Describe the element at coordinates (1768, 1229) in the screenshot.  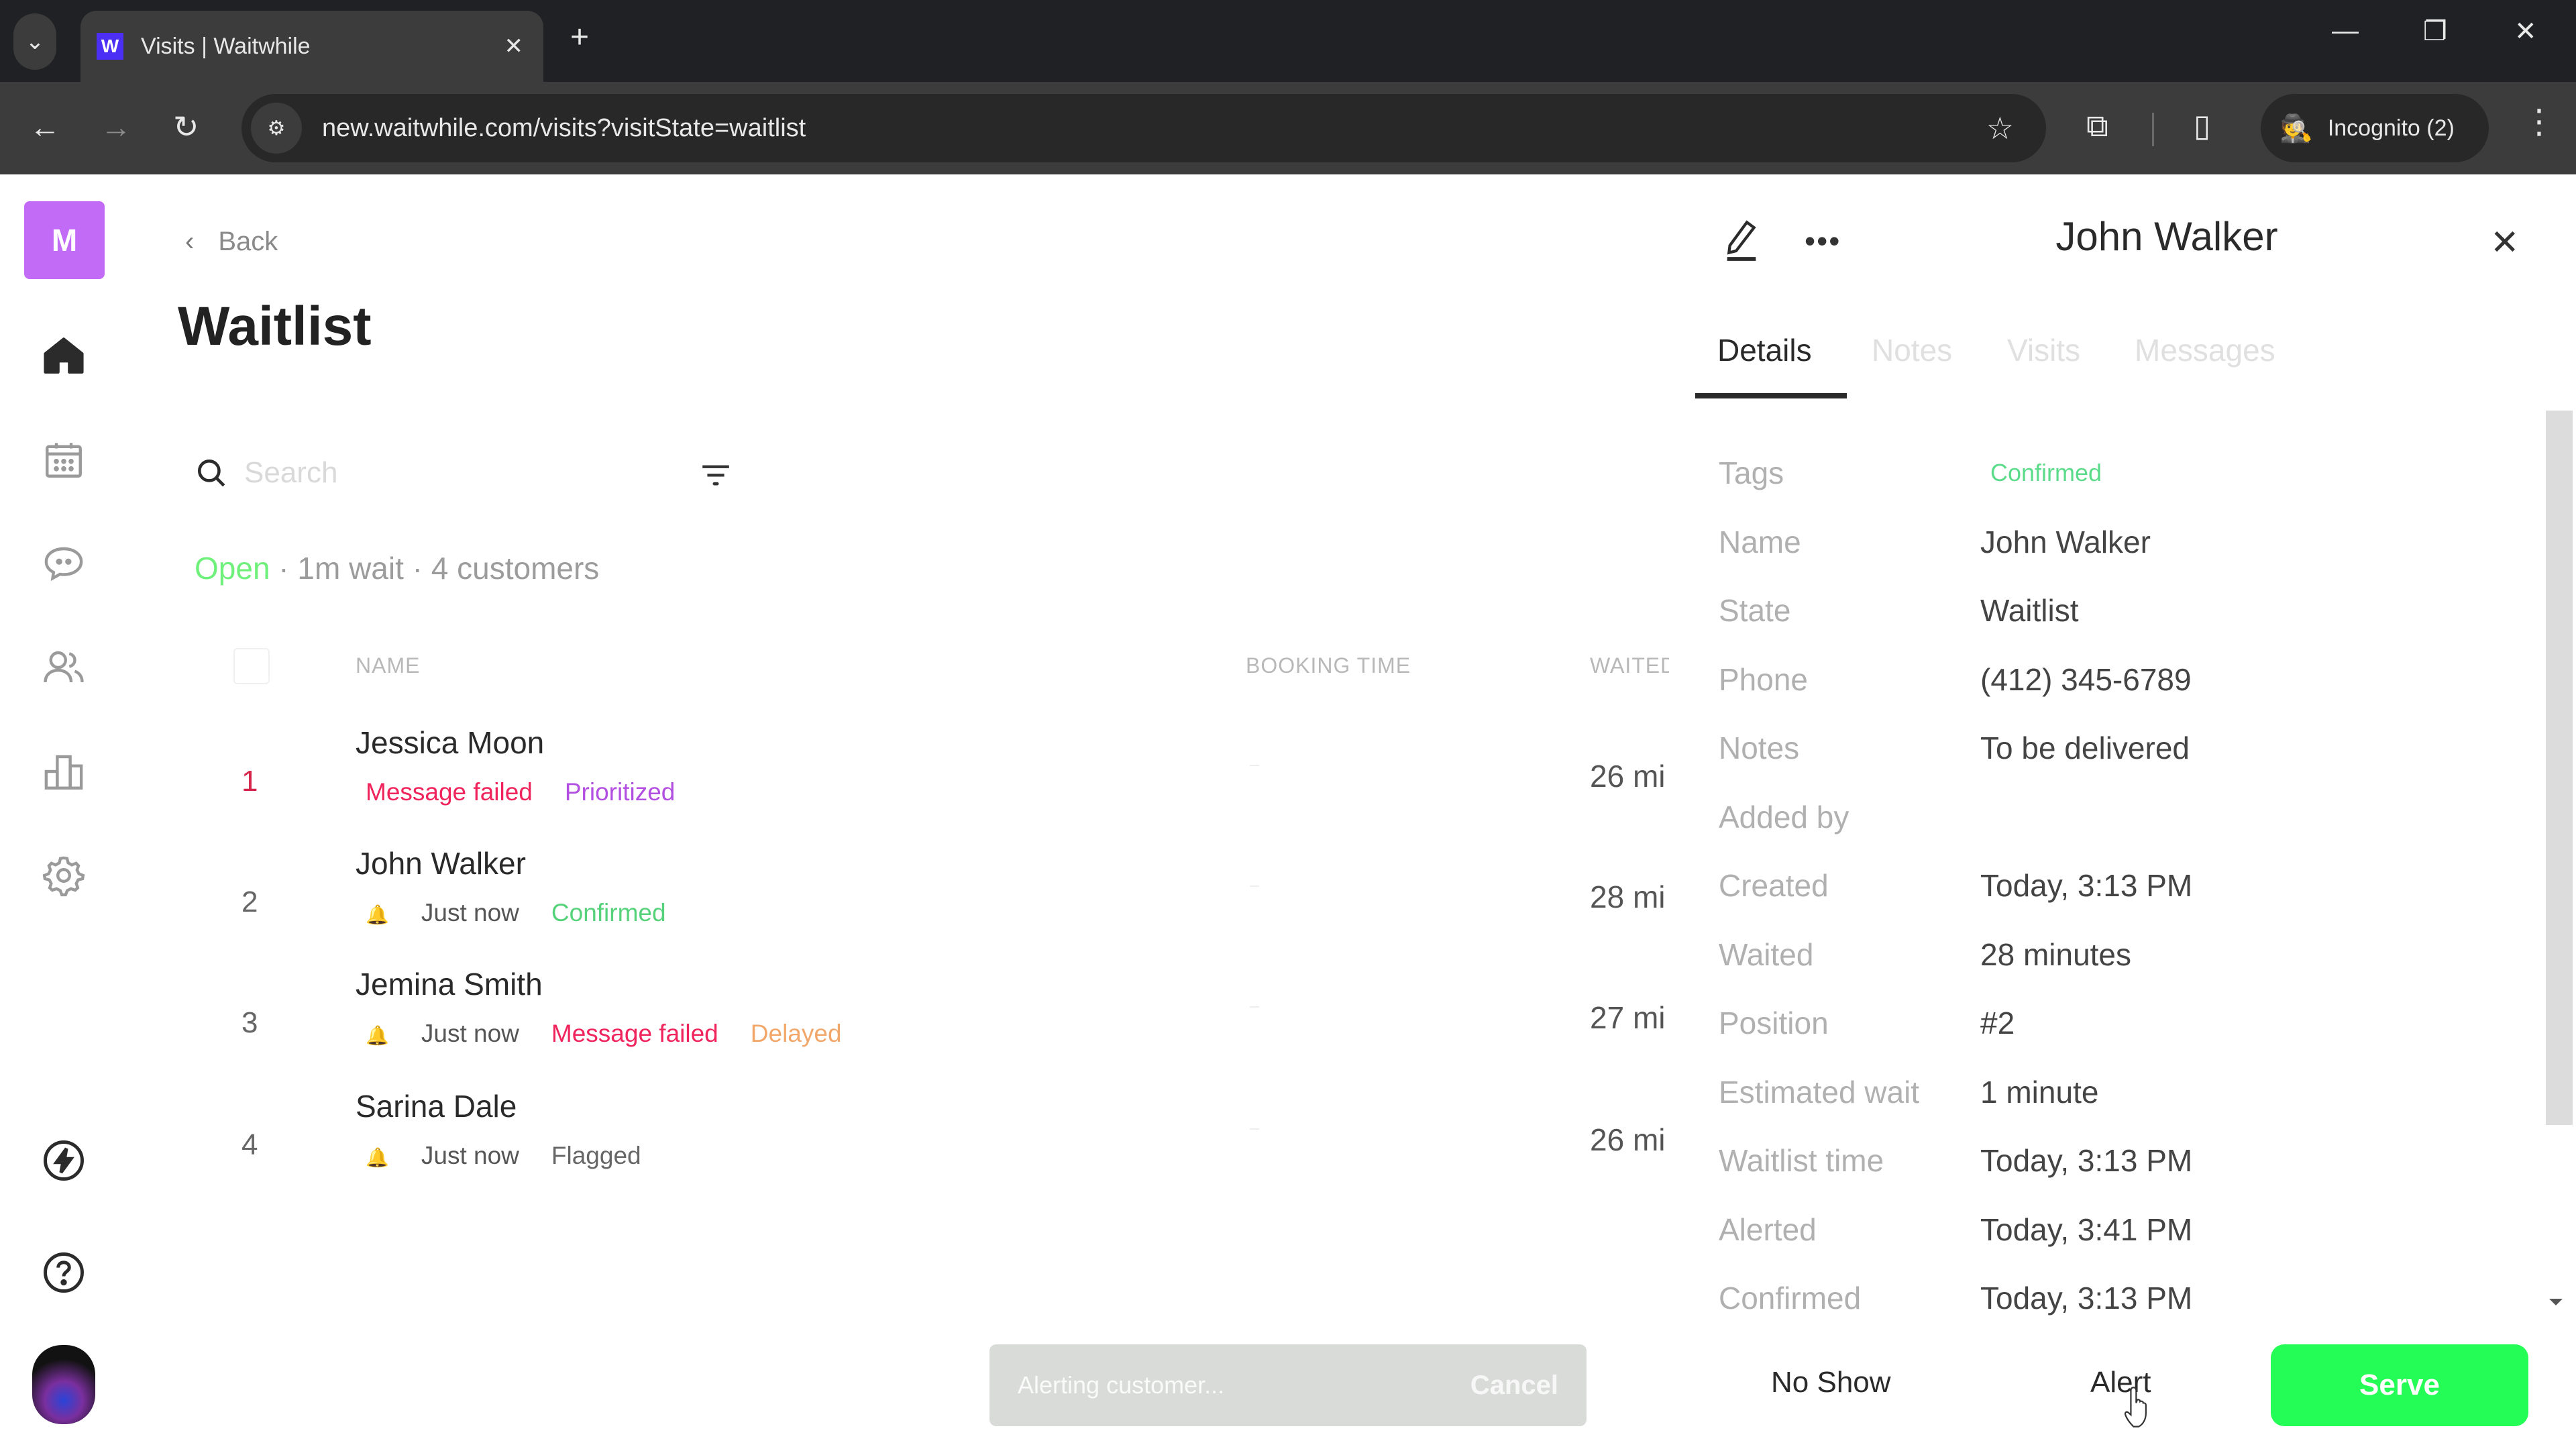
I see `detail-label: Alerted` at that location.